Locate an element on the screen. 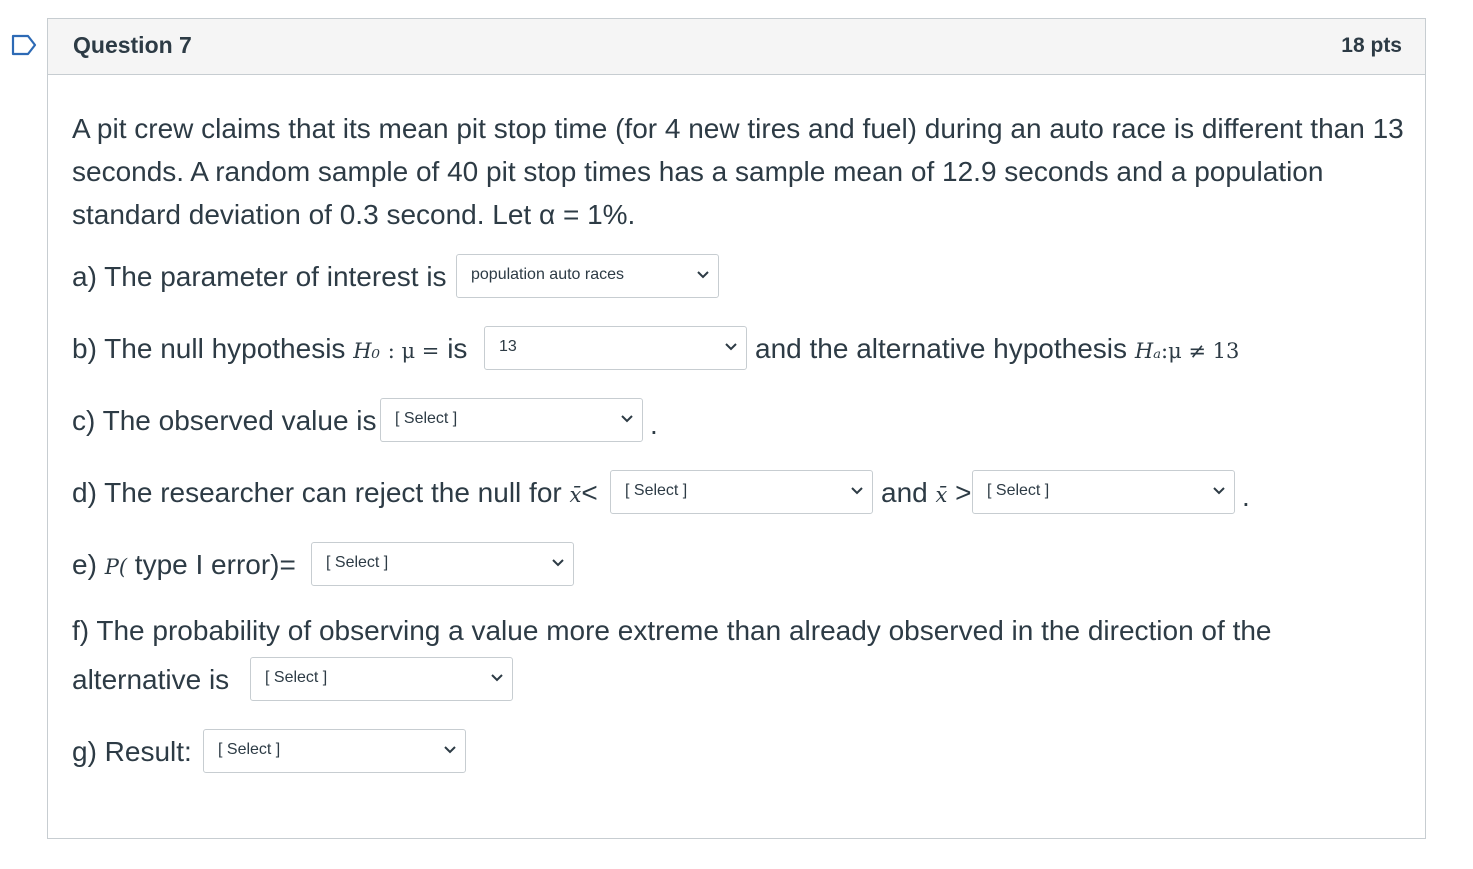 The height and width of the screenshot is (869, 1473). part-b-alt: and the alternative hypothesis Hₐ:μ ≠ 13 is located at coordinates (997, 349).